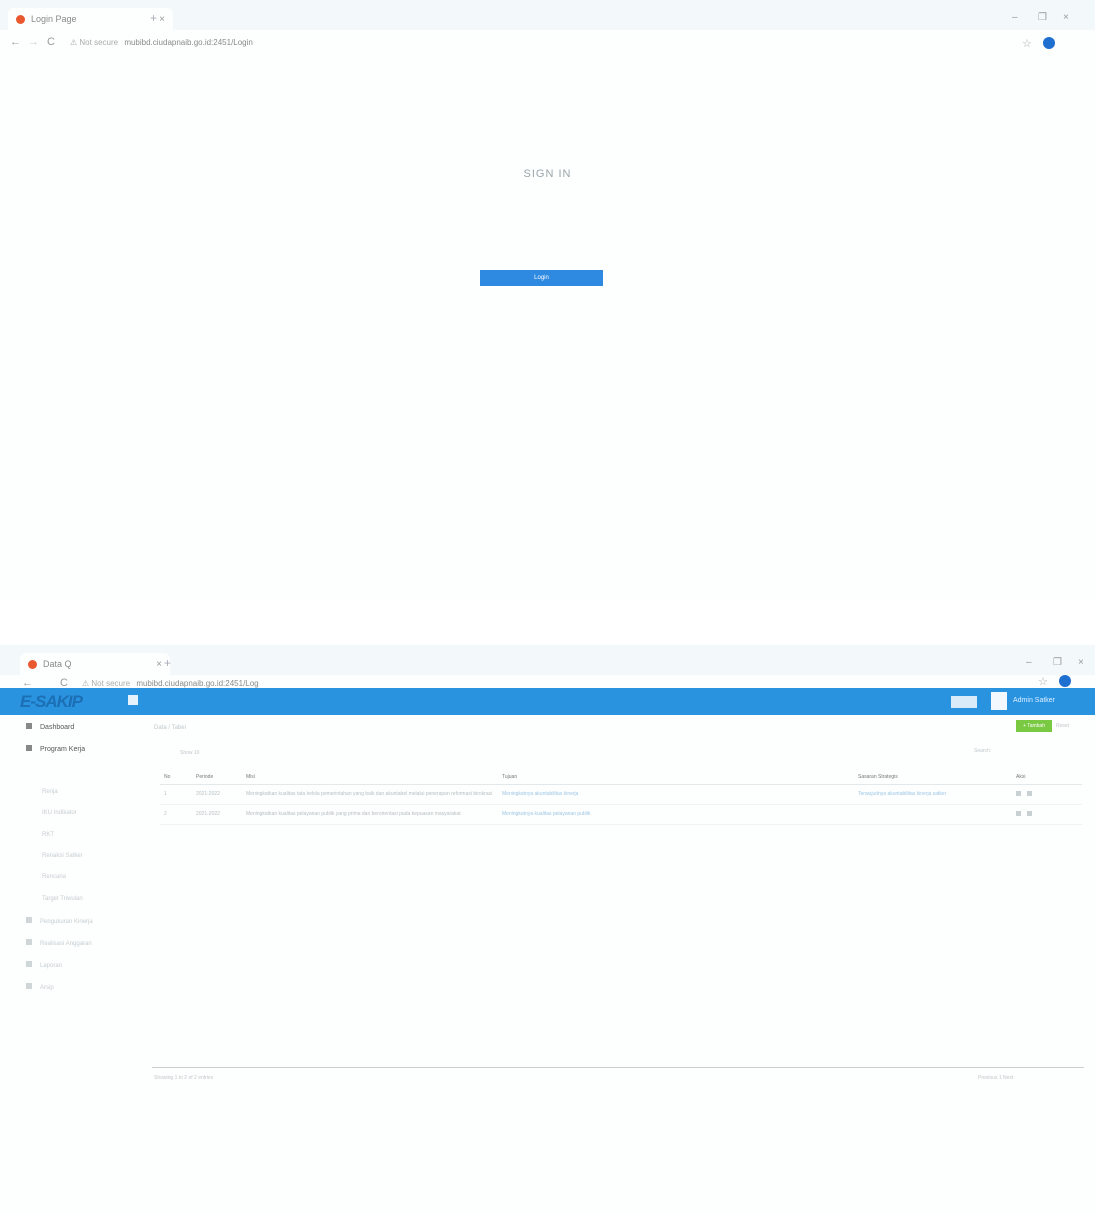 This screenshot has width=1095, height=1214. I want to click on tab-login-page: Login Page ×, so click(90, 19).